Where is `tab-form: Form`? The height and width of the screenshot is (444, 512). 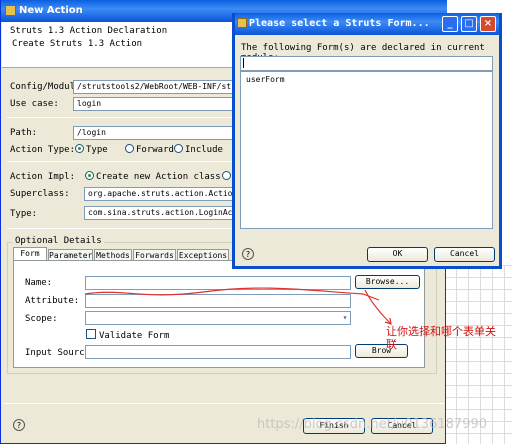
tab-form: Form is located at coordinates (30, 254).